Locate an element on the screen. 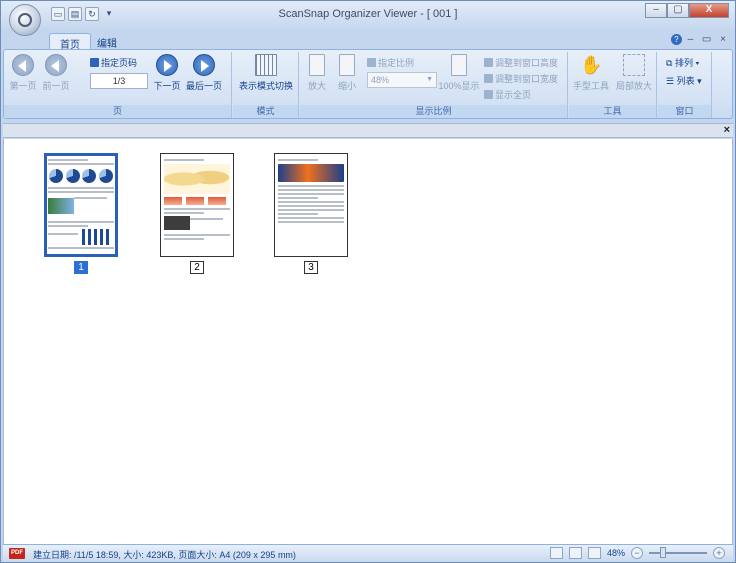 The width and height of the screenshot is (736, 563). prev-page-icon is located at coordinates (56, 65).